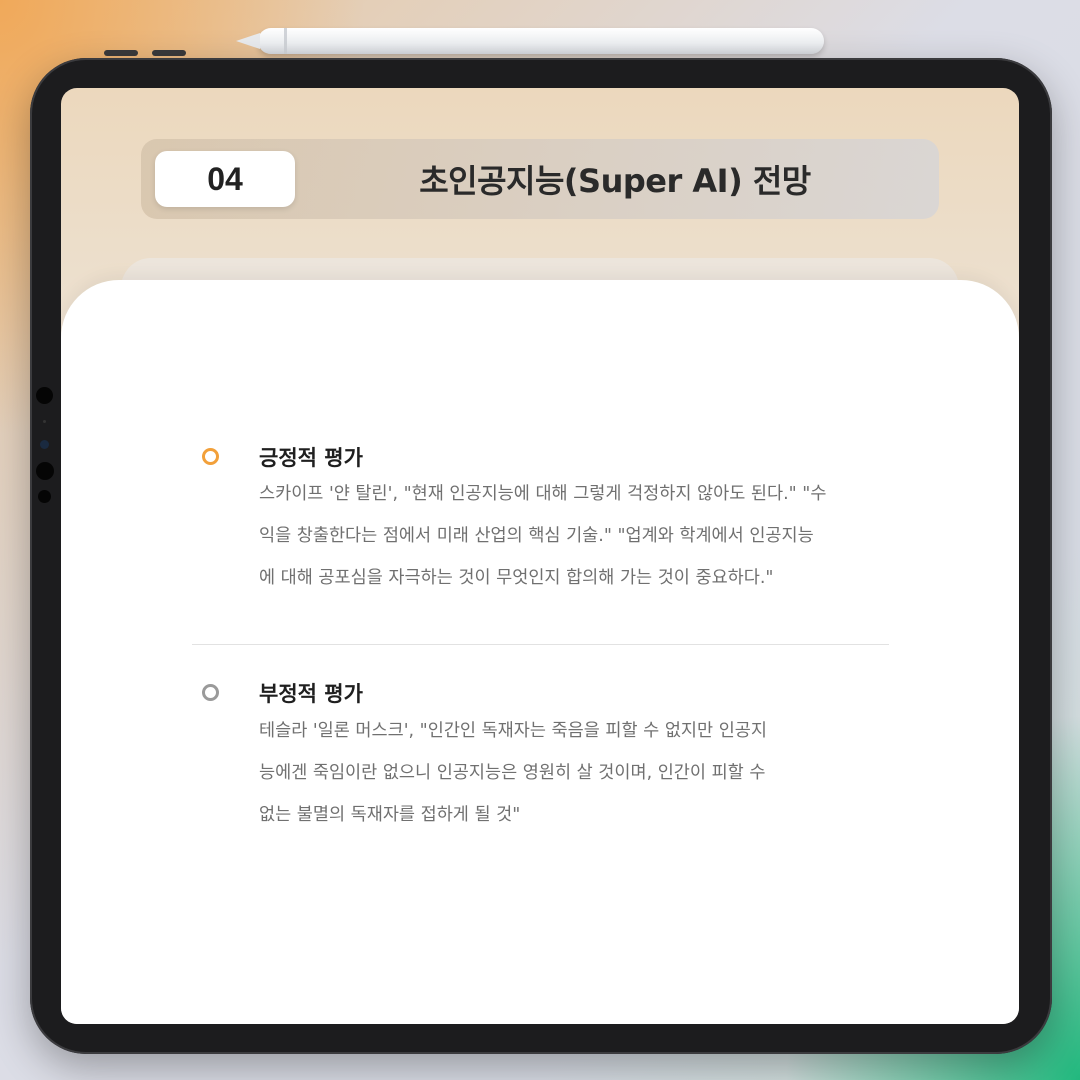  What do you see at coordinates (390, 815) in the screenshot?
I see `body-line: 없는 불멸의 독재자를 접하게 될 것"` at bounding box center [390, 815].